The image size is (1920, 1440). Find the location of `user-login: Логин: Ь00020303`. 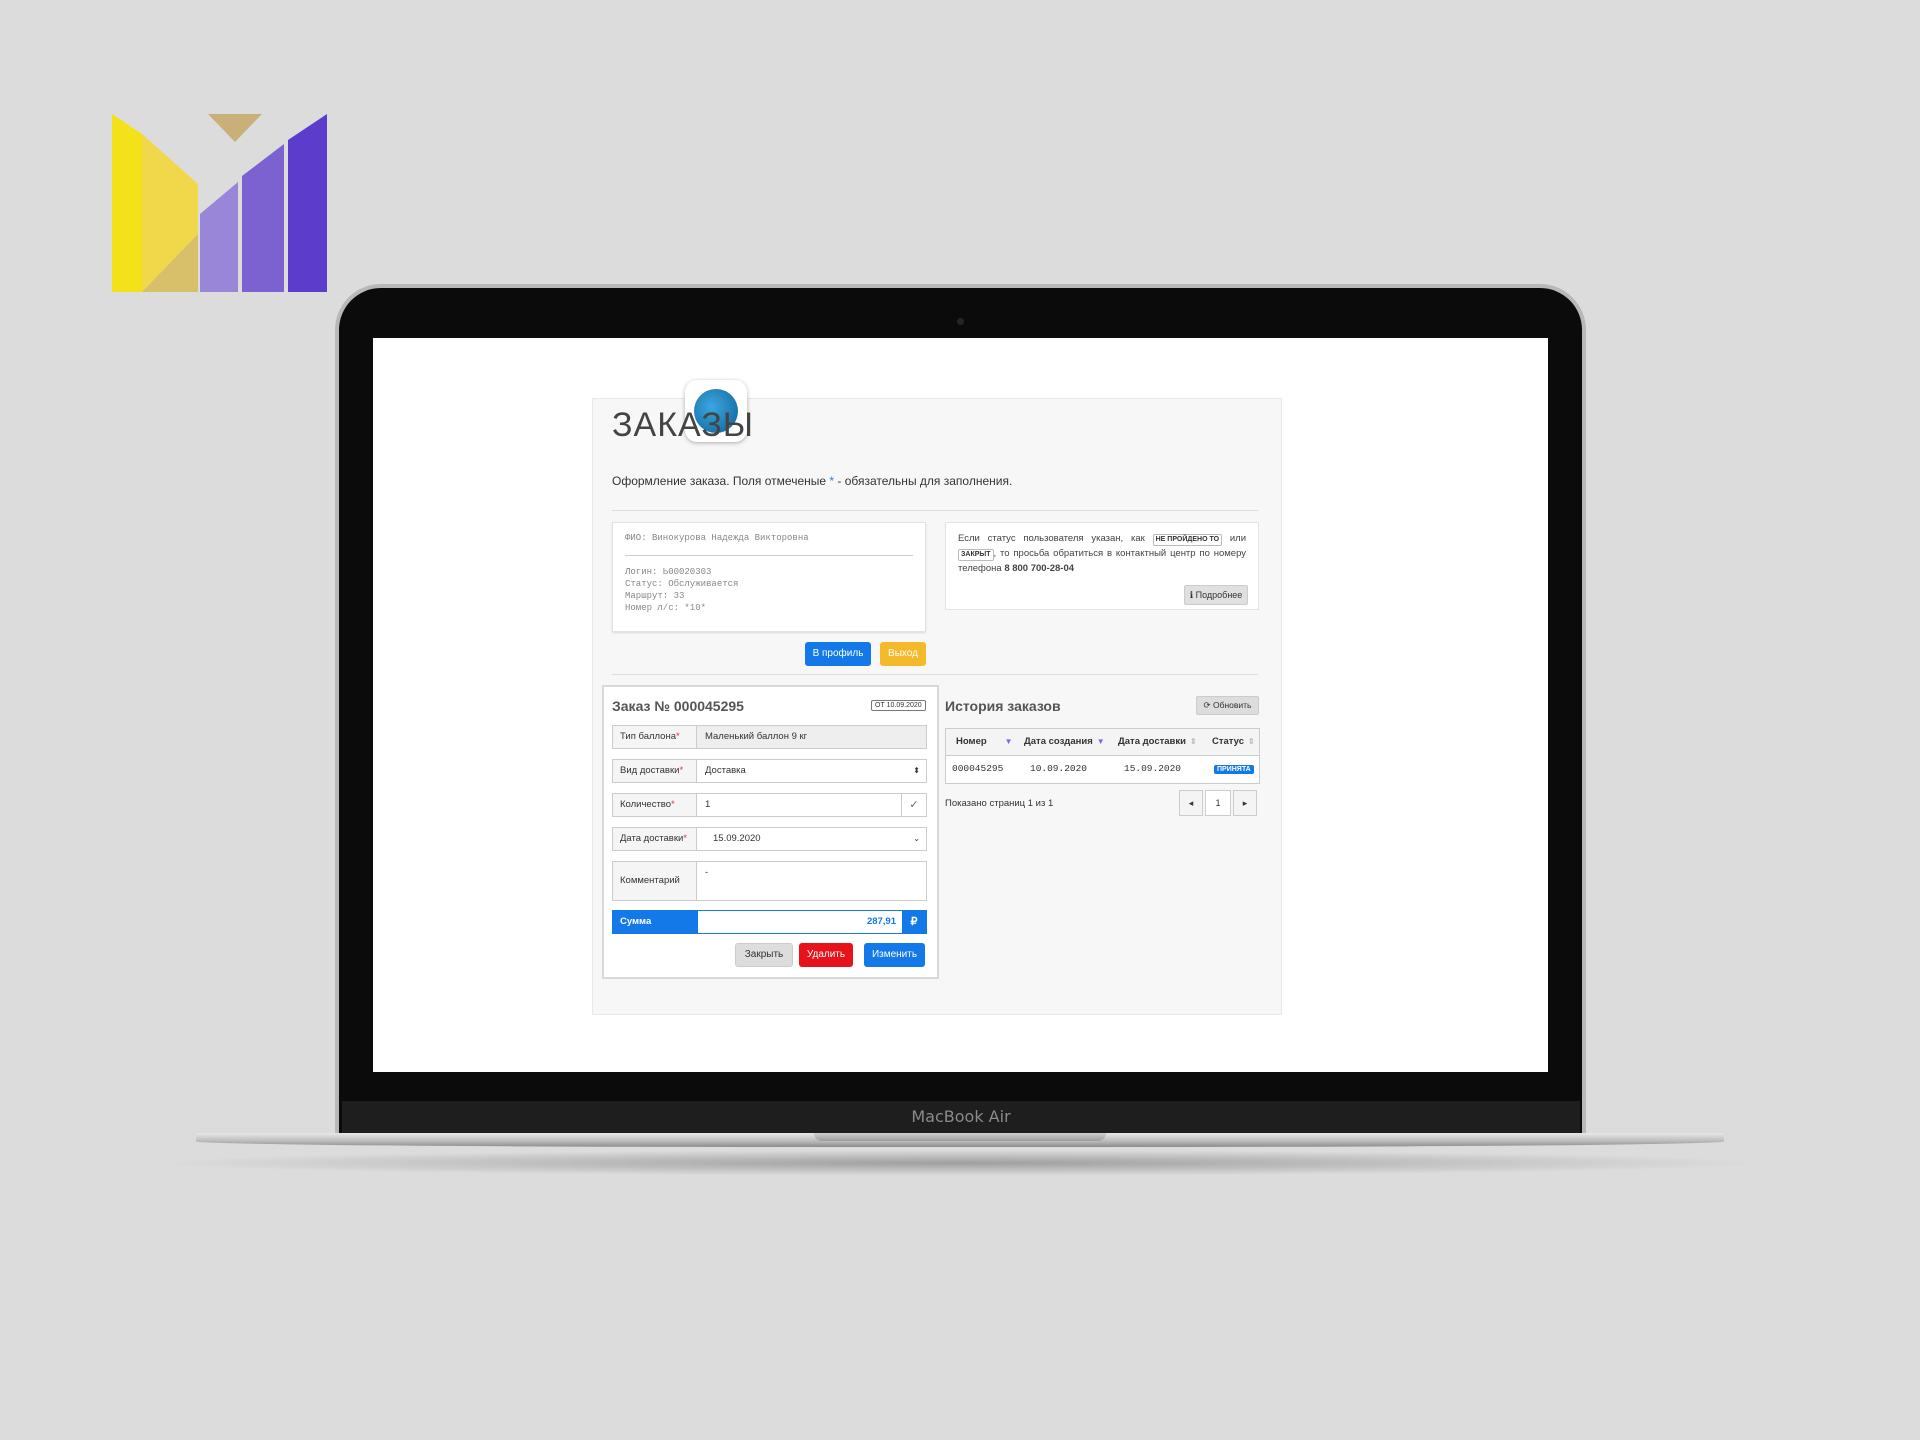

user-login: Логин: Ь00020303 is located at coordinates (668, 572).